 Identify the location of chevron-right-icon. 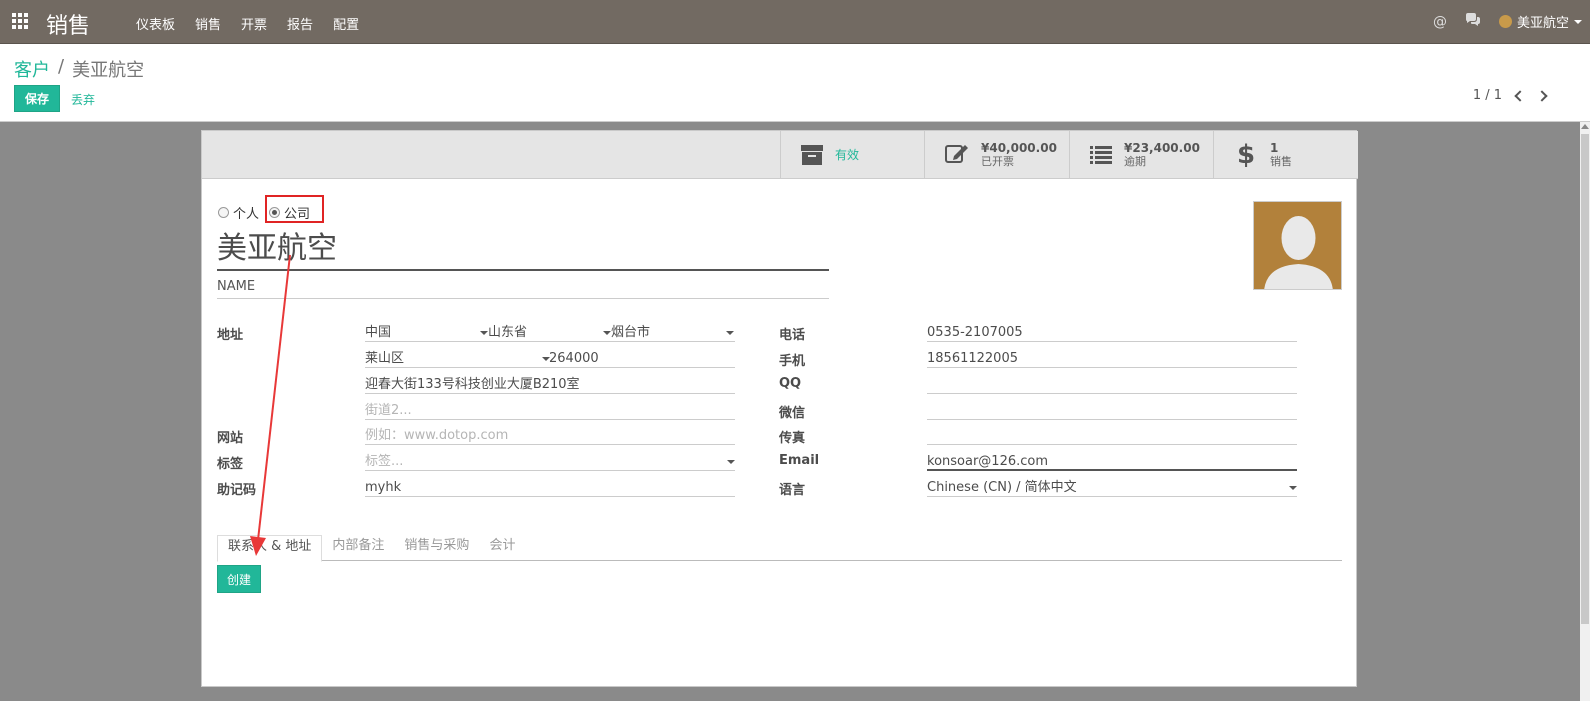
(1542, 95).